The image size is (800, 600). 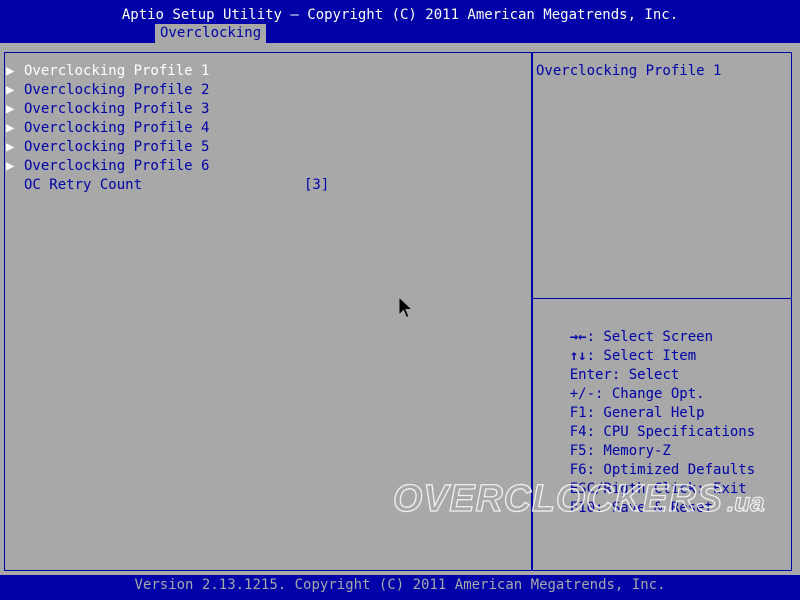 What do you see at coordinates (117, 71) in the screenshot?
I see `menu-item-label: Overclocking Profile 1` at bounding box center [117, 71].